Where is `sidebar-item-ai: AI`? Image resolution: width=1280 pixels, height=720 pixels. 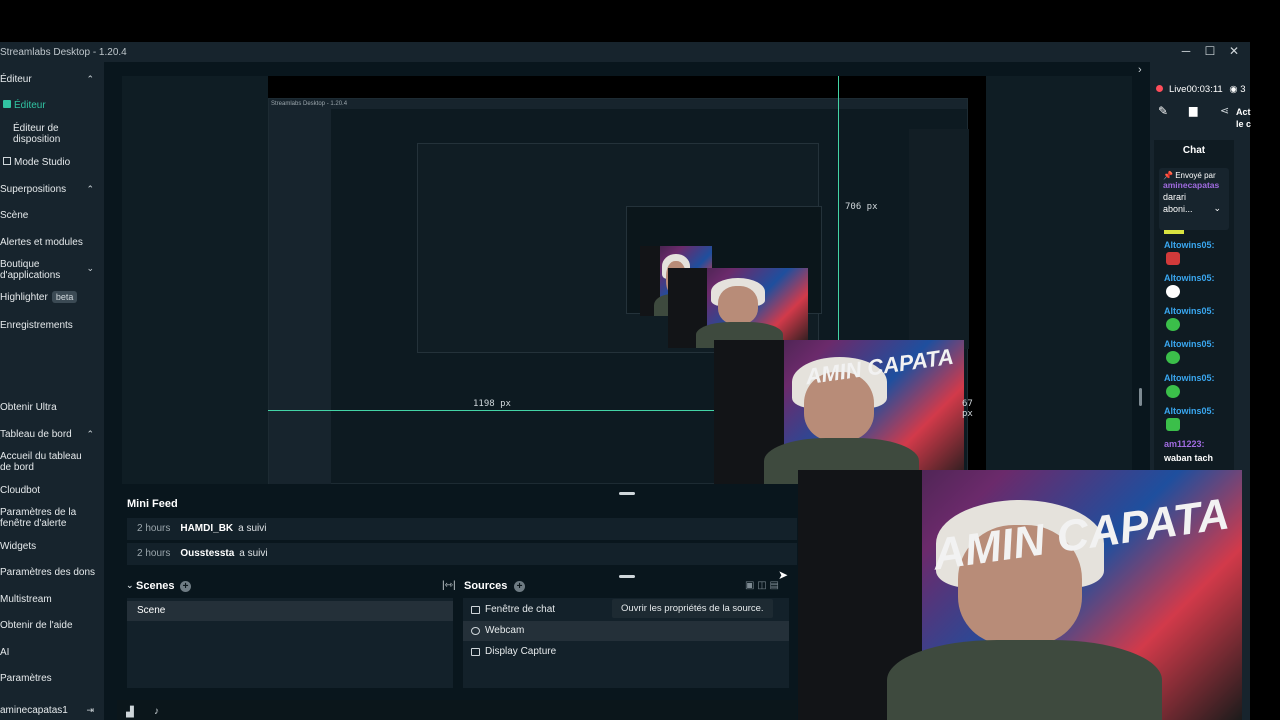 sidebar-item-ai: AI is located at coordinates (52, 652).